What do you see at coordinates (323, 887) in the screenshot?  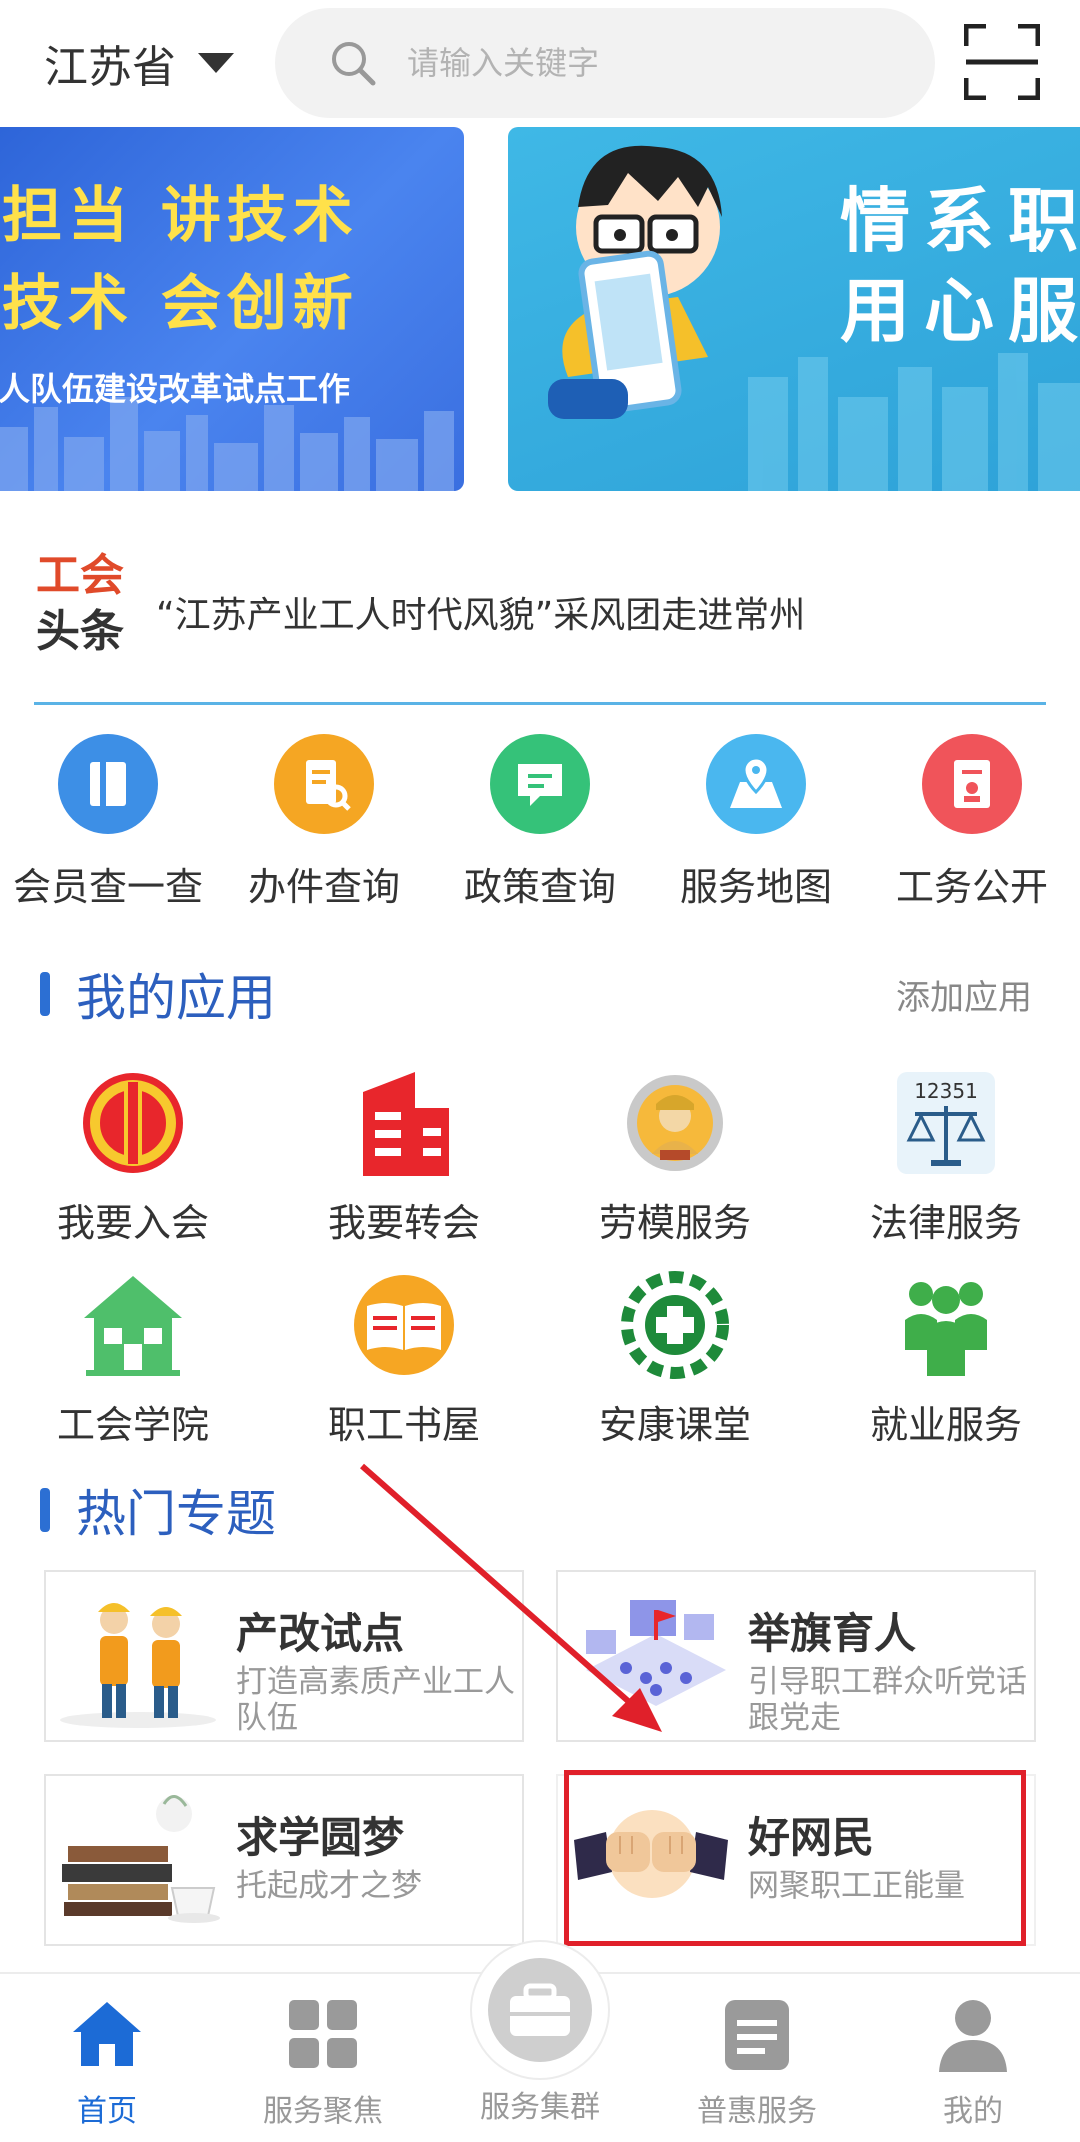 I see `quick-item-label: 办件查询` at bounding box center [323, 887].